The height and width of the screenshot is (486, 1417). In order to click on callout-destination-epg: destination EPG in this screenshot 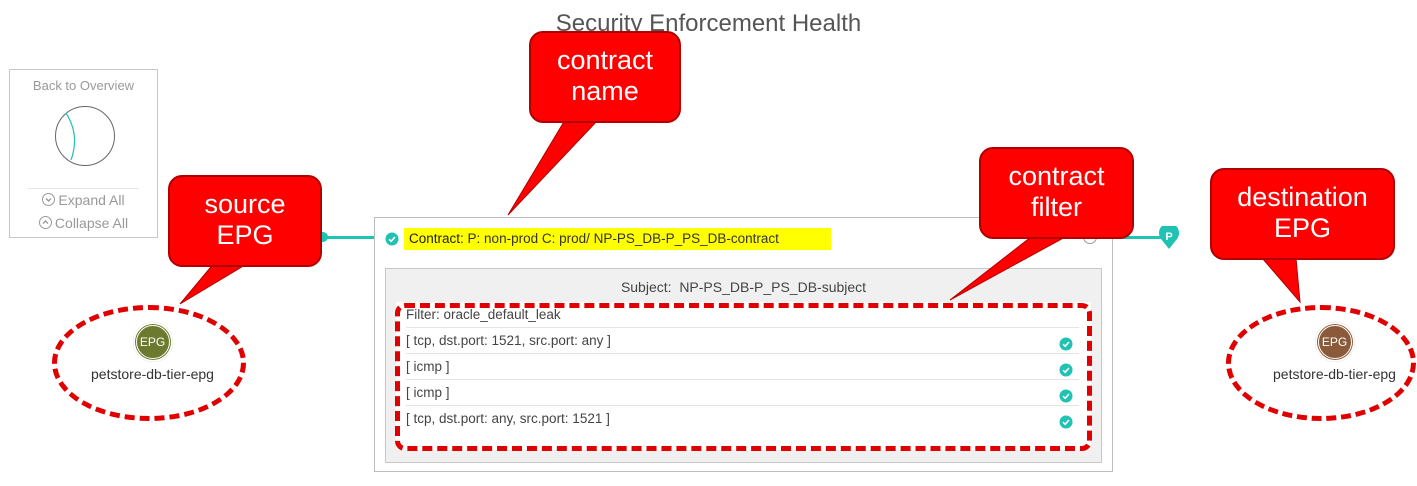, I will do `click(1302, 214)`.